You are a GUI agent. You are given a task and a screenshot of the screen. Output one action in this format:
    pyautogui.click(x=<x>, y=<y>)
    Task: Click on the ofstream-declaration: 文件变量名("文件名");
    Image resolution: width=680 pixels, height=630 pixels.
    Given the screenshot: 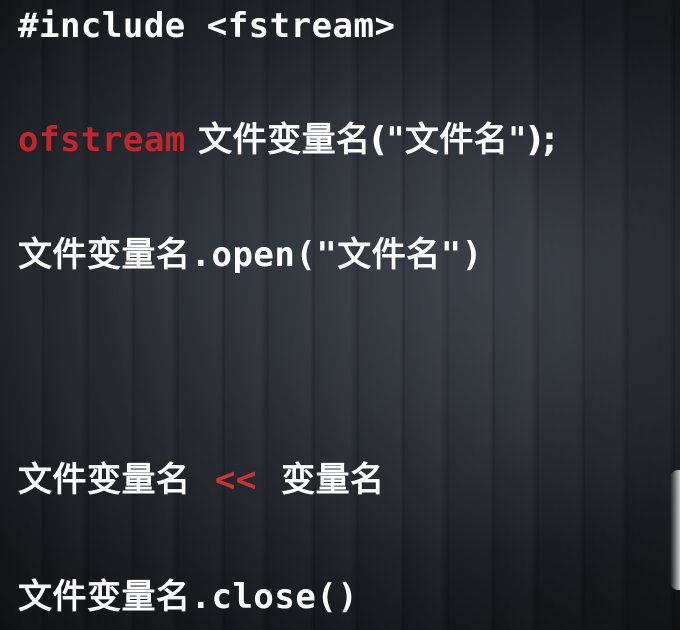 What is the action you would take?
    pyautogui.click(x=377, y=140)
    